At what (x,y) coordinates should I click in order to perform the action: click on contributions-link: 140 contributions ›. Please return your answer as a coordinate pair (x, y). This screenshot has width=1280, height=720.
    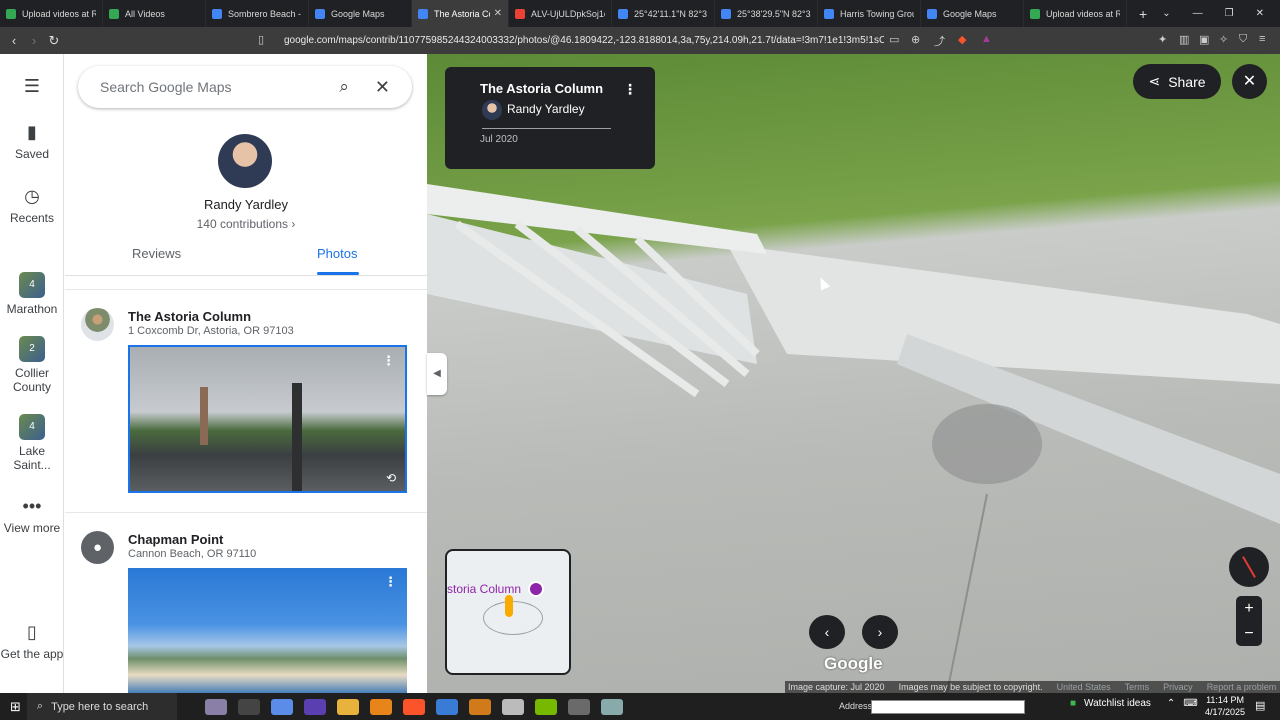
    Looking at the image, I should click on (246, 224).